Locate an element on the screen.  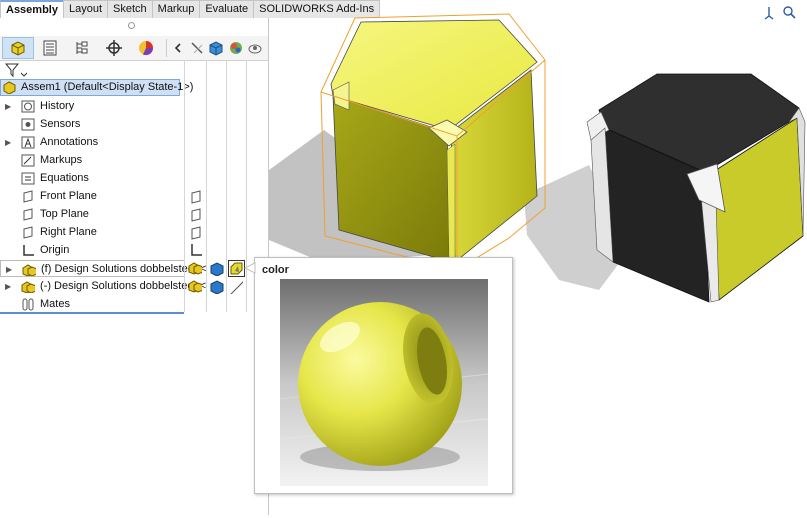
appearance-preview-image is located at coordinates (384, 382).